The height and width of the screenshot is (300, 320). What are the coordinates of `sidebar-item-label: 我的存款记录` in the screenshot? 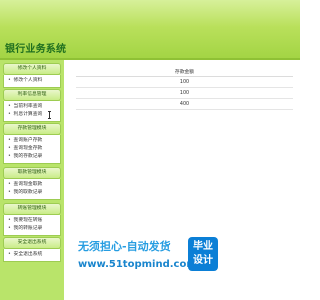 It's located at (28, 156).